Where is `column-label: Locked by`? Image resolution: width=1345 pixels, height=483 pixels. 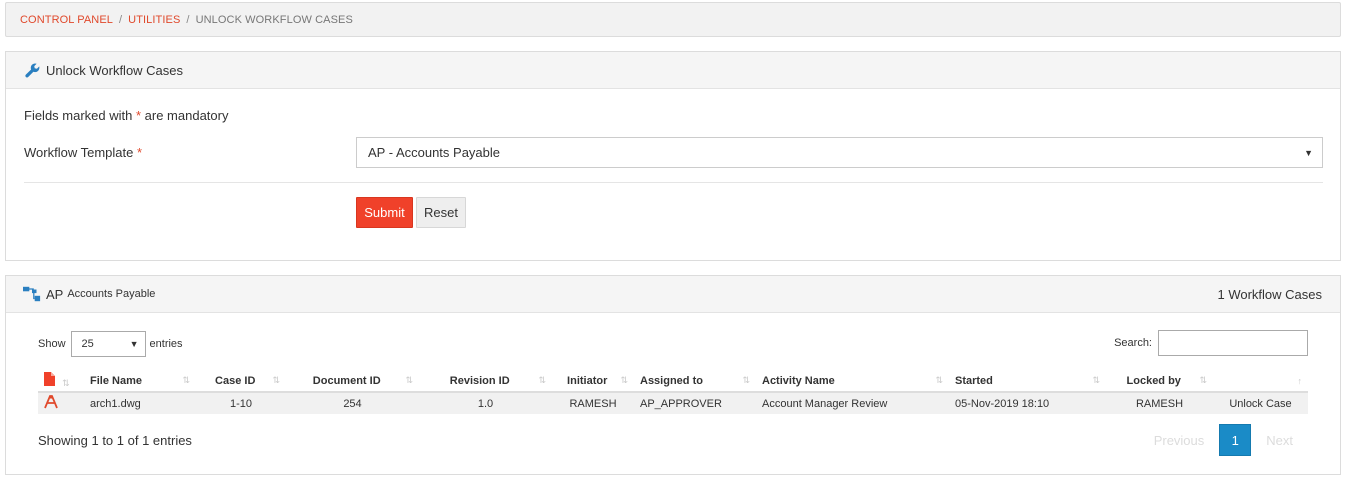
column-label: Locked by is located at coordinates (1153, 380).